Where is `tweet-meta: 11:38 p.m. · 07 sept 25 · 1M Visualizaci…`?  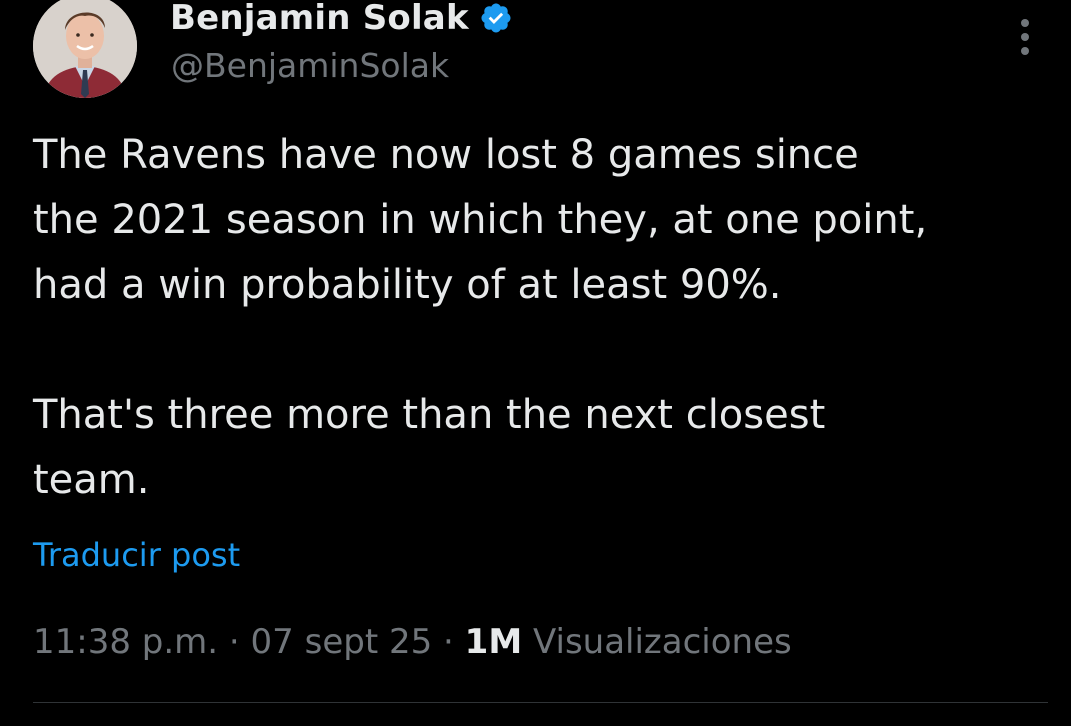
tweet-meta: 11:38 p.m. · 07 sept 25 · 1M Visualizaci… is located at coordinates (412, 642).